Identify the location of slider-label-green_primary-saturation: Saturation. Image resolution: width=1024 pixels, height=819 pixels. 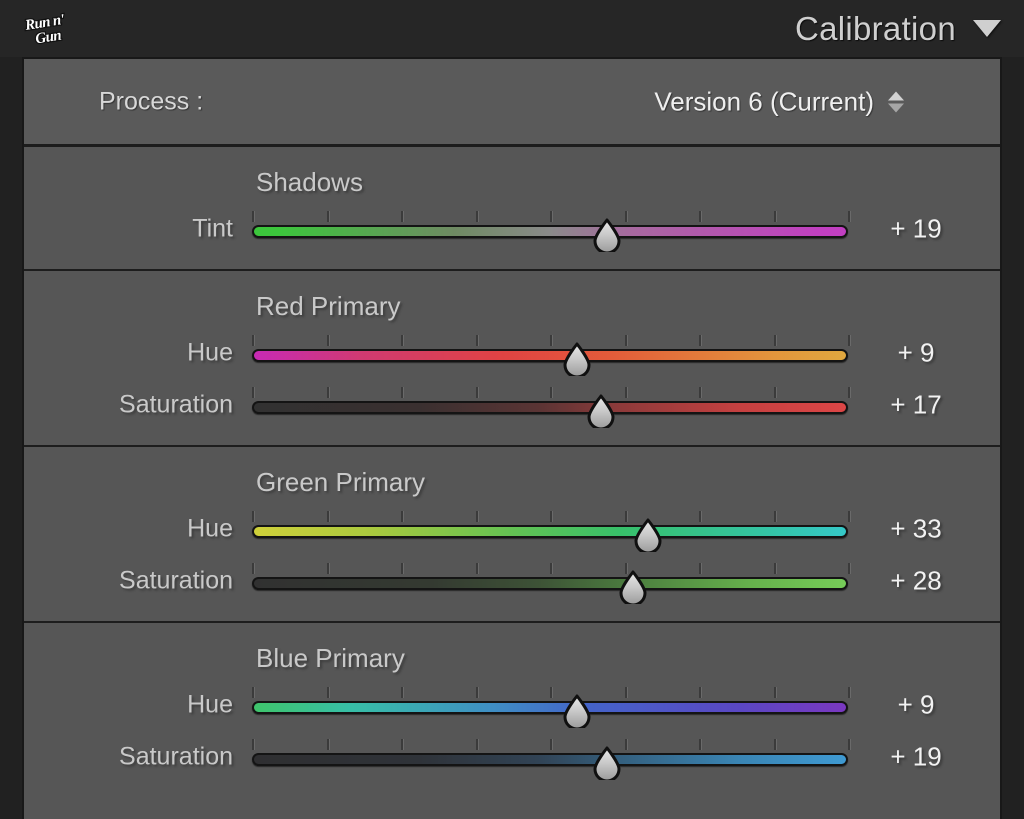
(176, 580).